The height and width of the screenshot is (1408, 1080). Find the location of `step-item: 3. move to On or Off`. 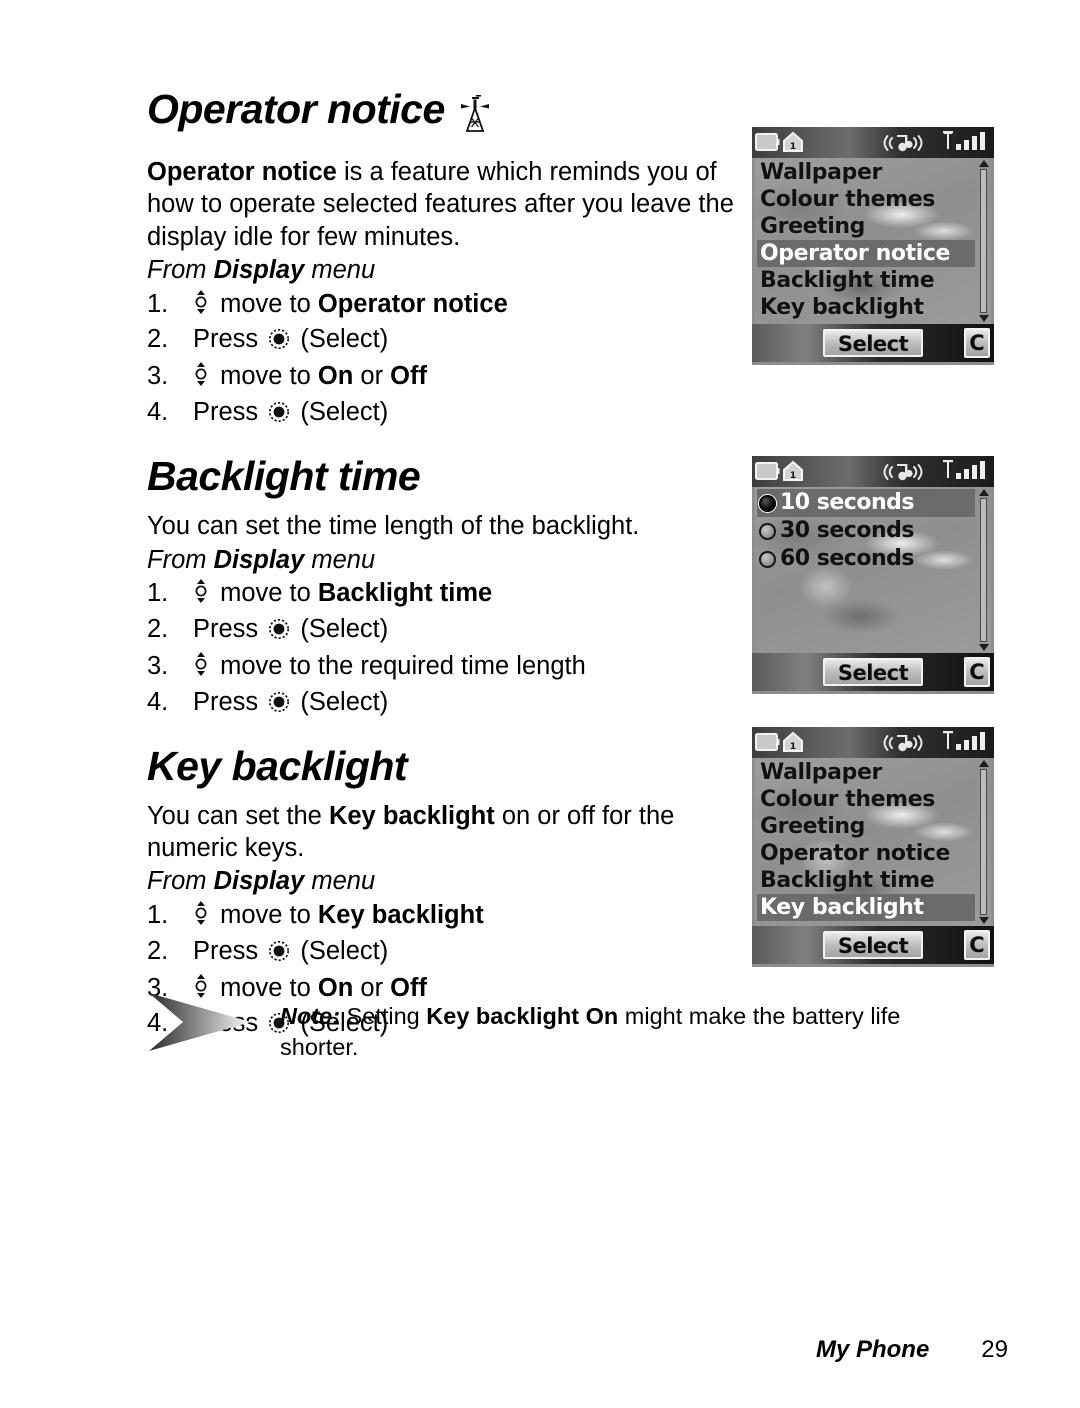

step-item: 3. move to On or Off is located at coordinates (442, 378).